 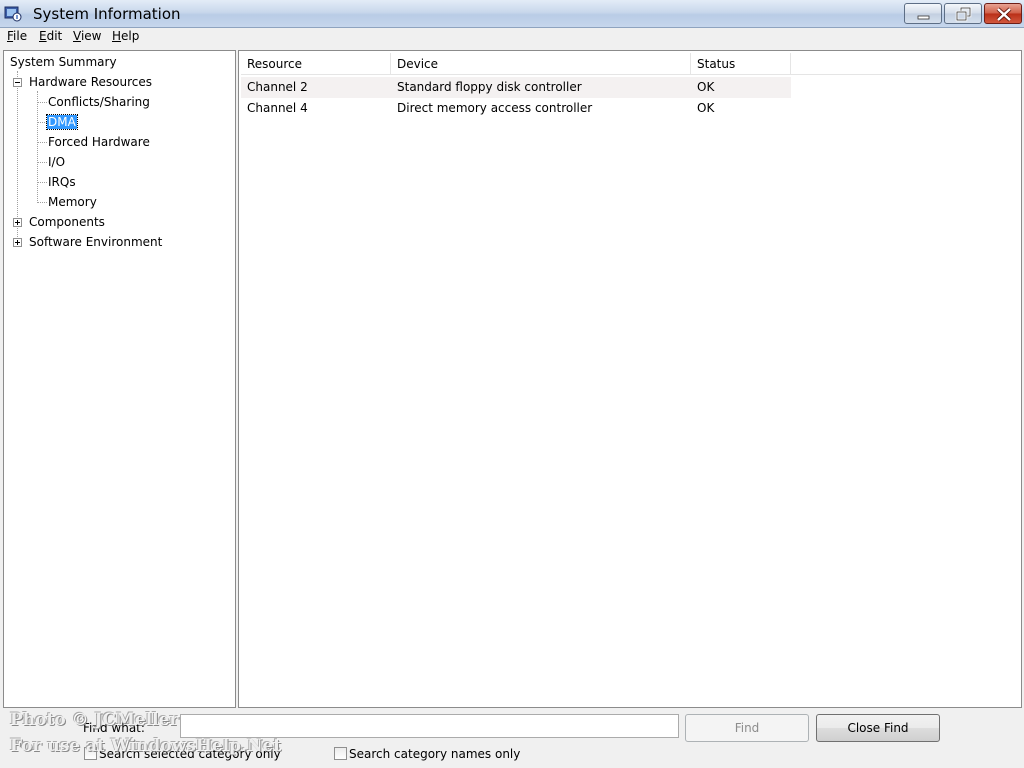 What do you see at coordinates (277, 87) in the screenshot?
I see `cell-resource: Channel 2` at bounding box center [277, 87].